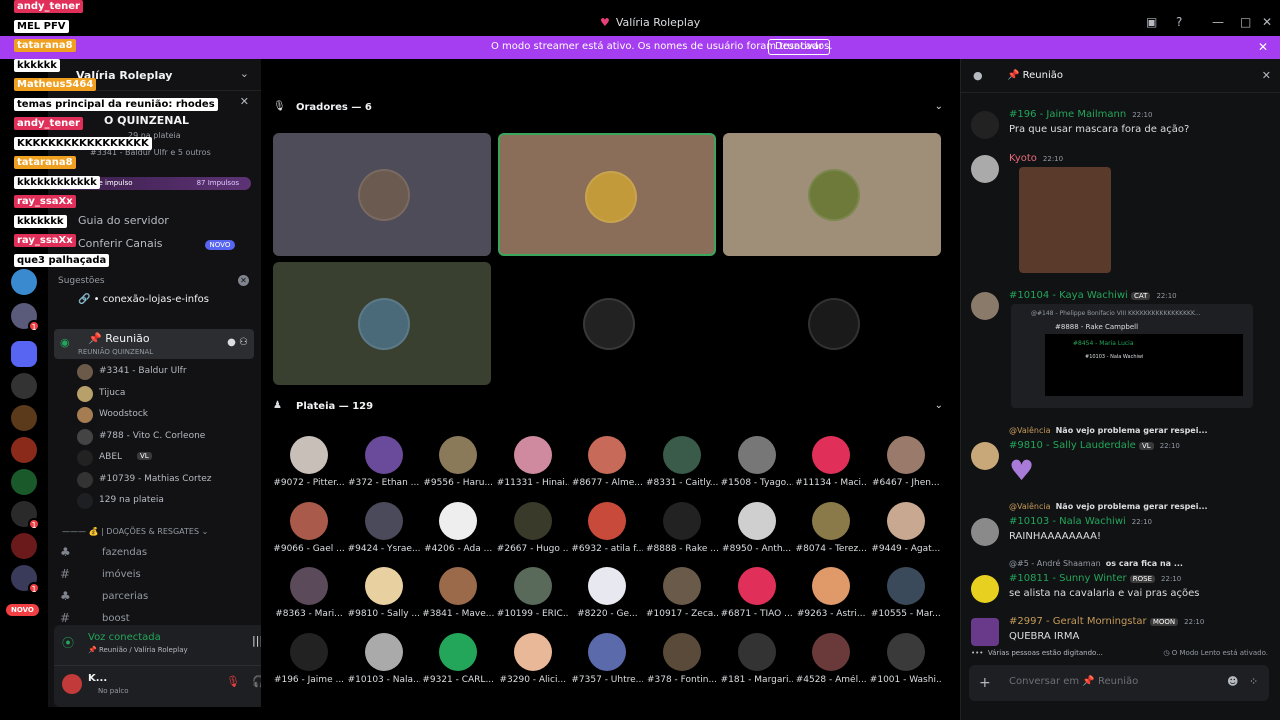  I want to click on maximize-button: □, so click(1245, 22).